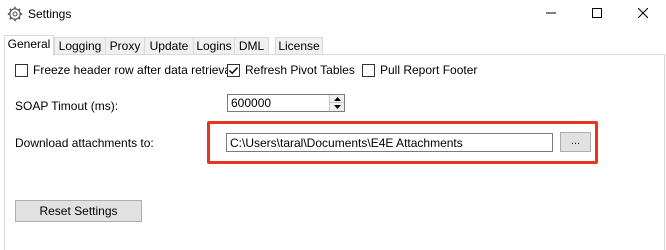  What do you see at coordinates (67, 106) in the screenshot?
I see `soap-timeout-label: SOAP Timout (ms):` at bounding box center [67, 106].